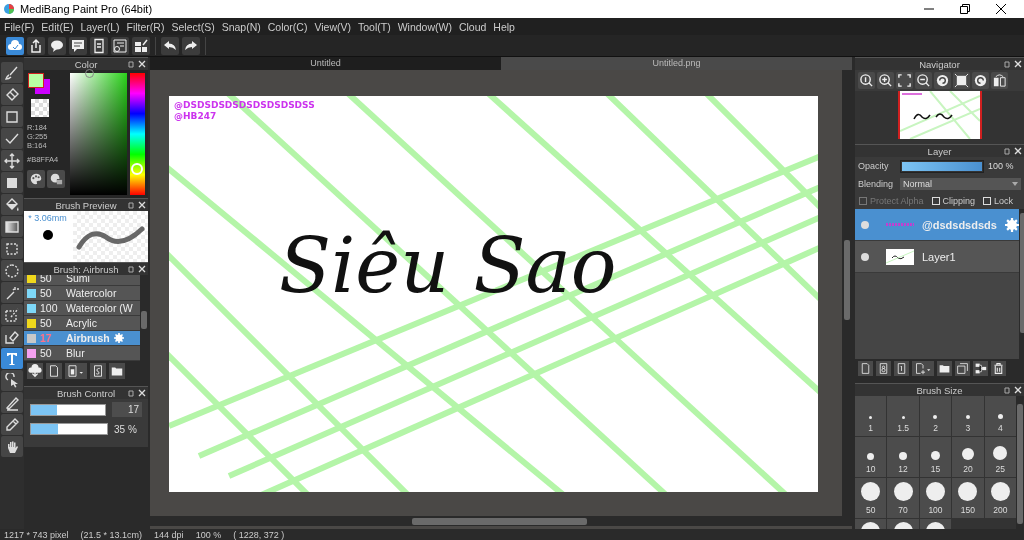 Image resolution: width=1024 pixels, height=540 pixels. Describe the element at coordinates (953, 201) in the screenshot. I see `layer-option-checkbox: Clipping` at that location.